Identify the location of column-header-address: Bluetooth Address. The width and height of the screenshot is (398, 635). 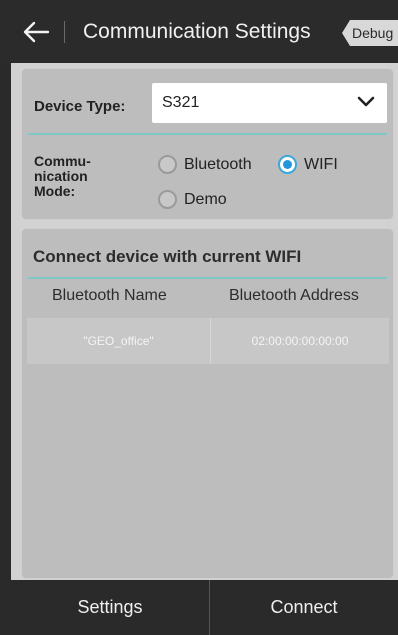
(294, 295).